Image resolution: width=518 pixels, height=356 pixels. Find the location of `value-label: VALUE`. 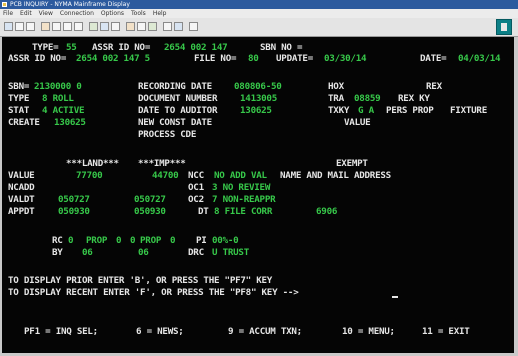

value-label: VALUE is located at coordinates (21, 175).